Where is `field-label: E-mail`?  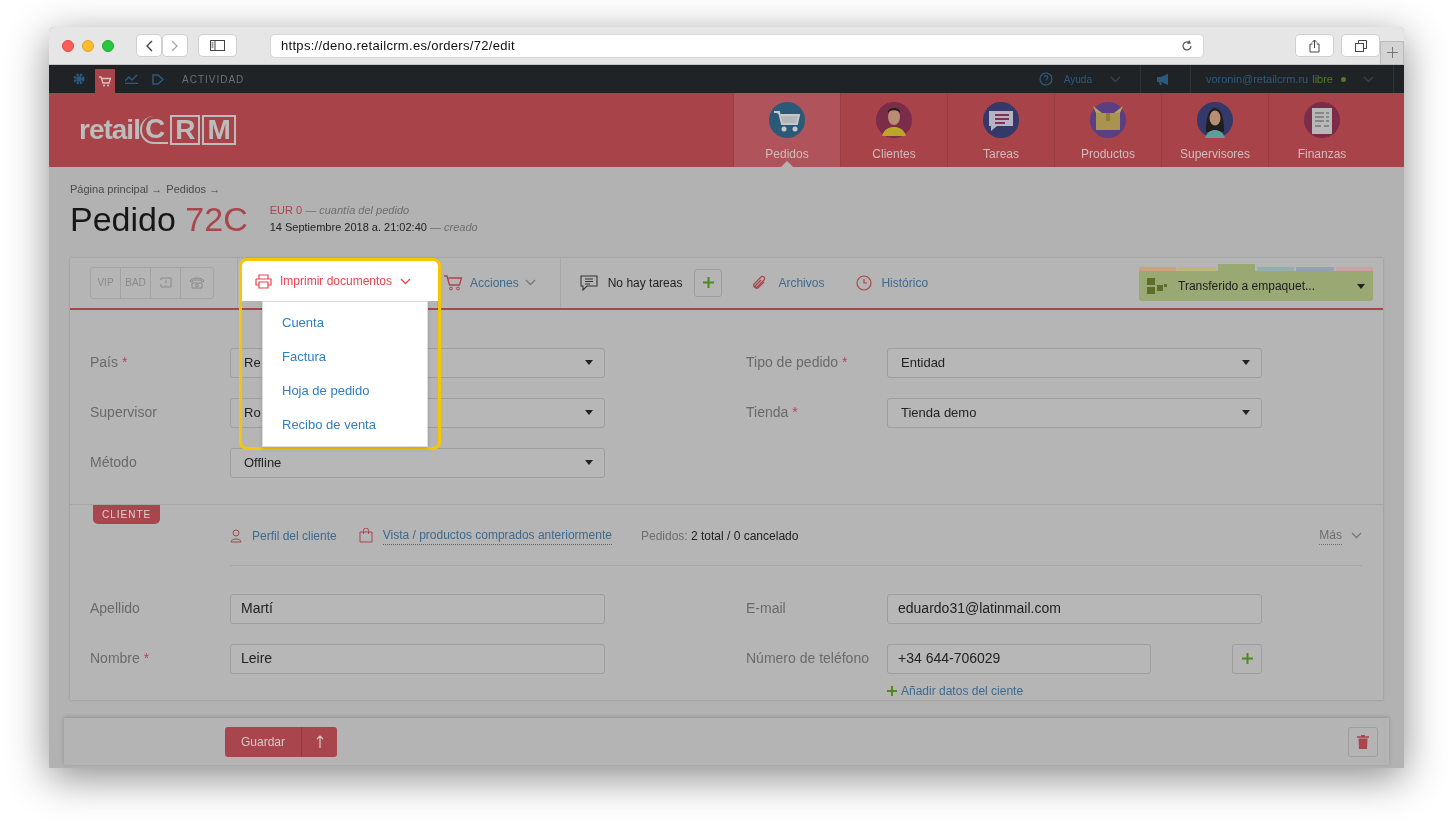
field-label: E-mail is located at coordinates (766, 608).